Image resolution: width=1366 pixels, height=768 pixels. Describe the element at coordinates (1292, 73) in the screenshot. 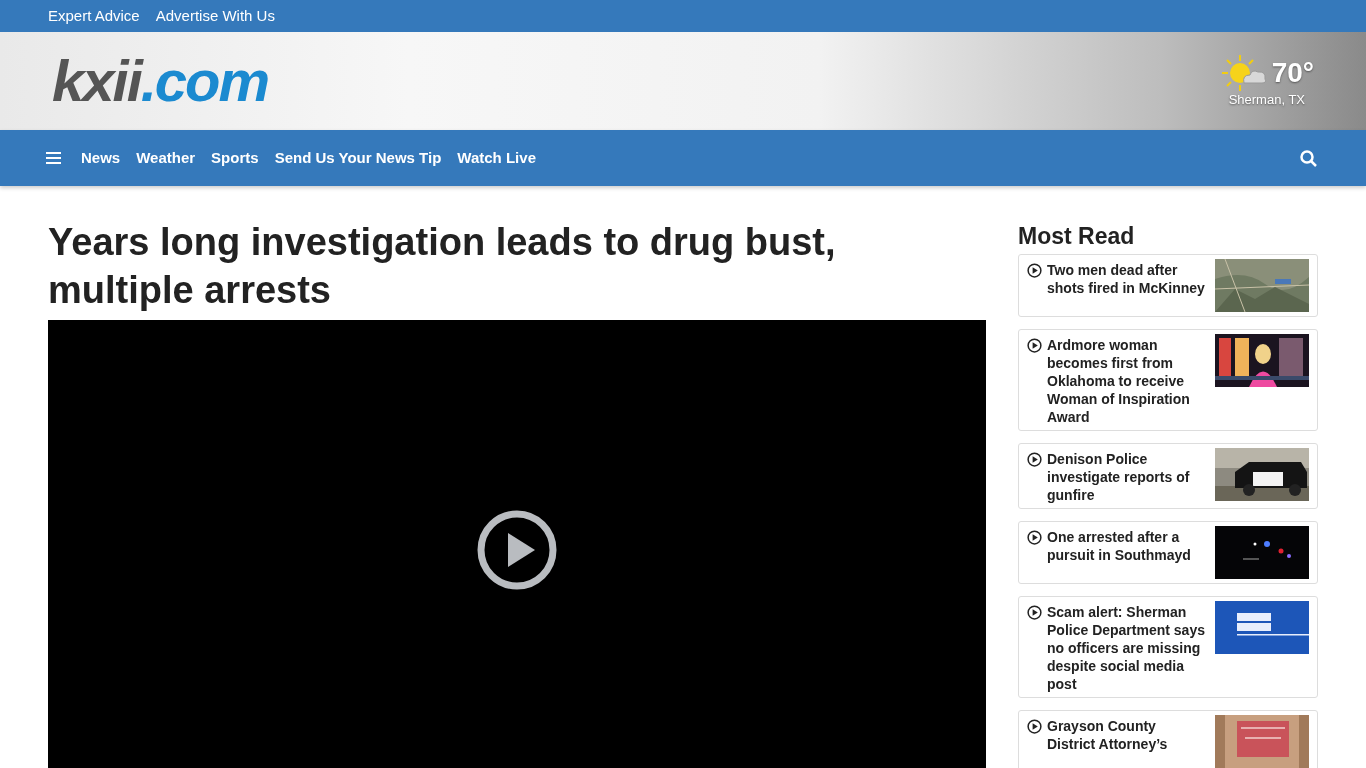

I see `temperature: 70°` at that location.